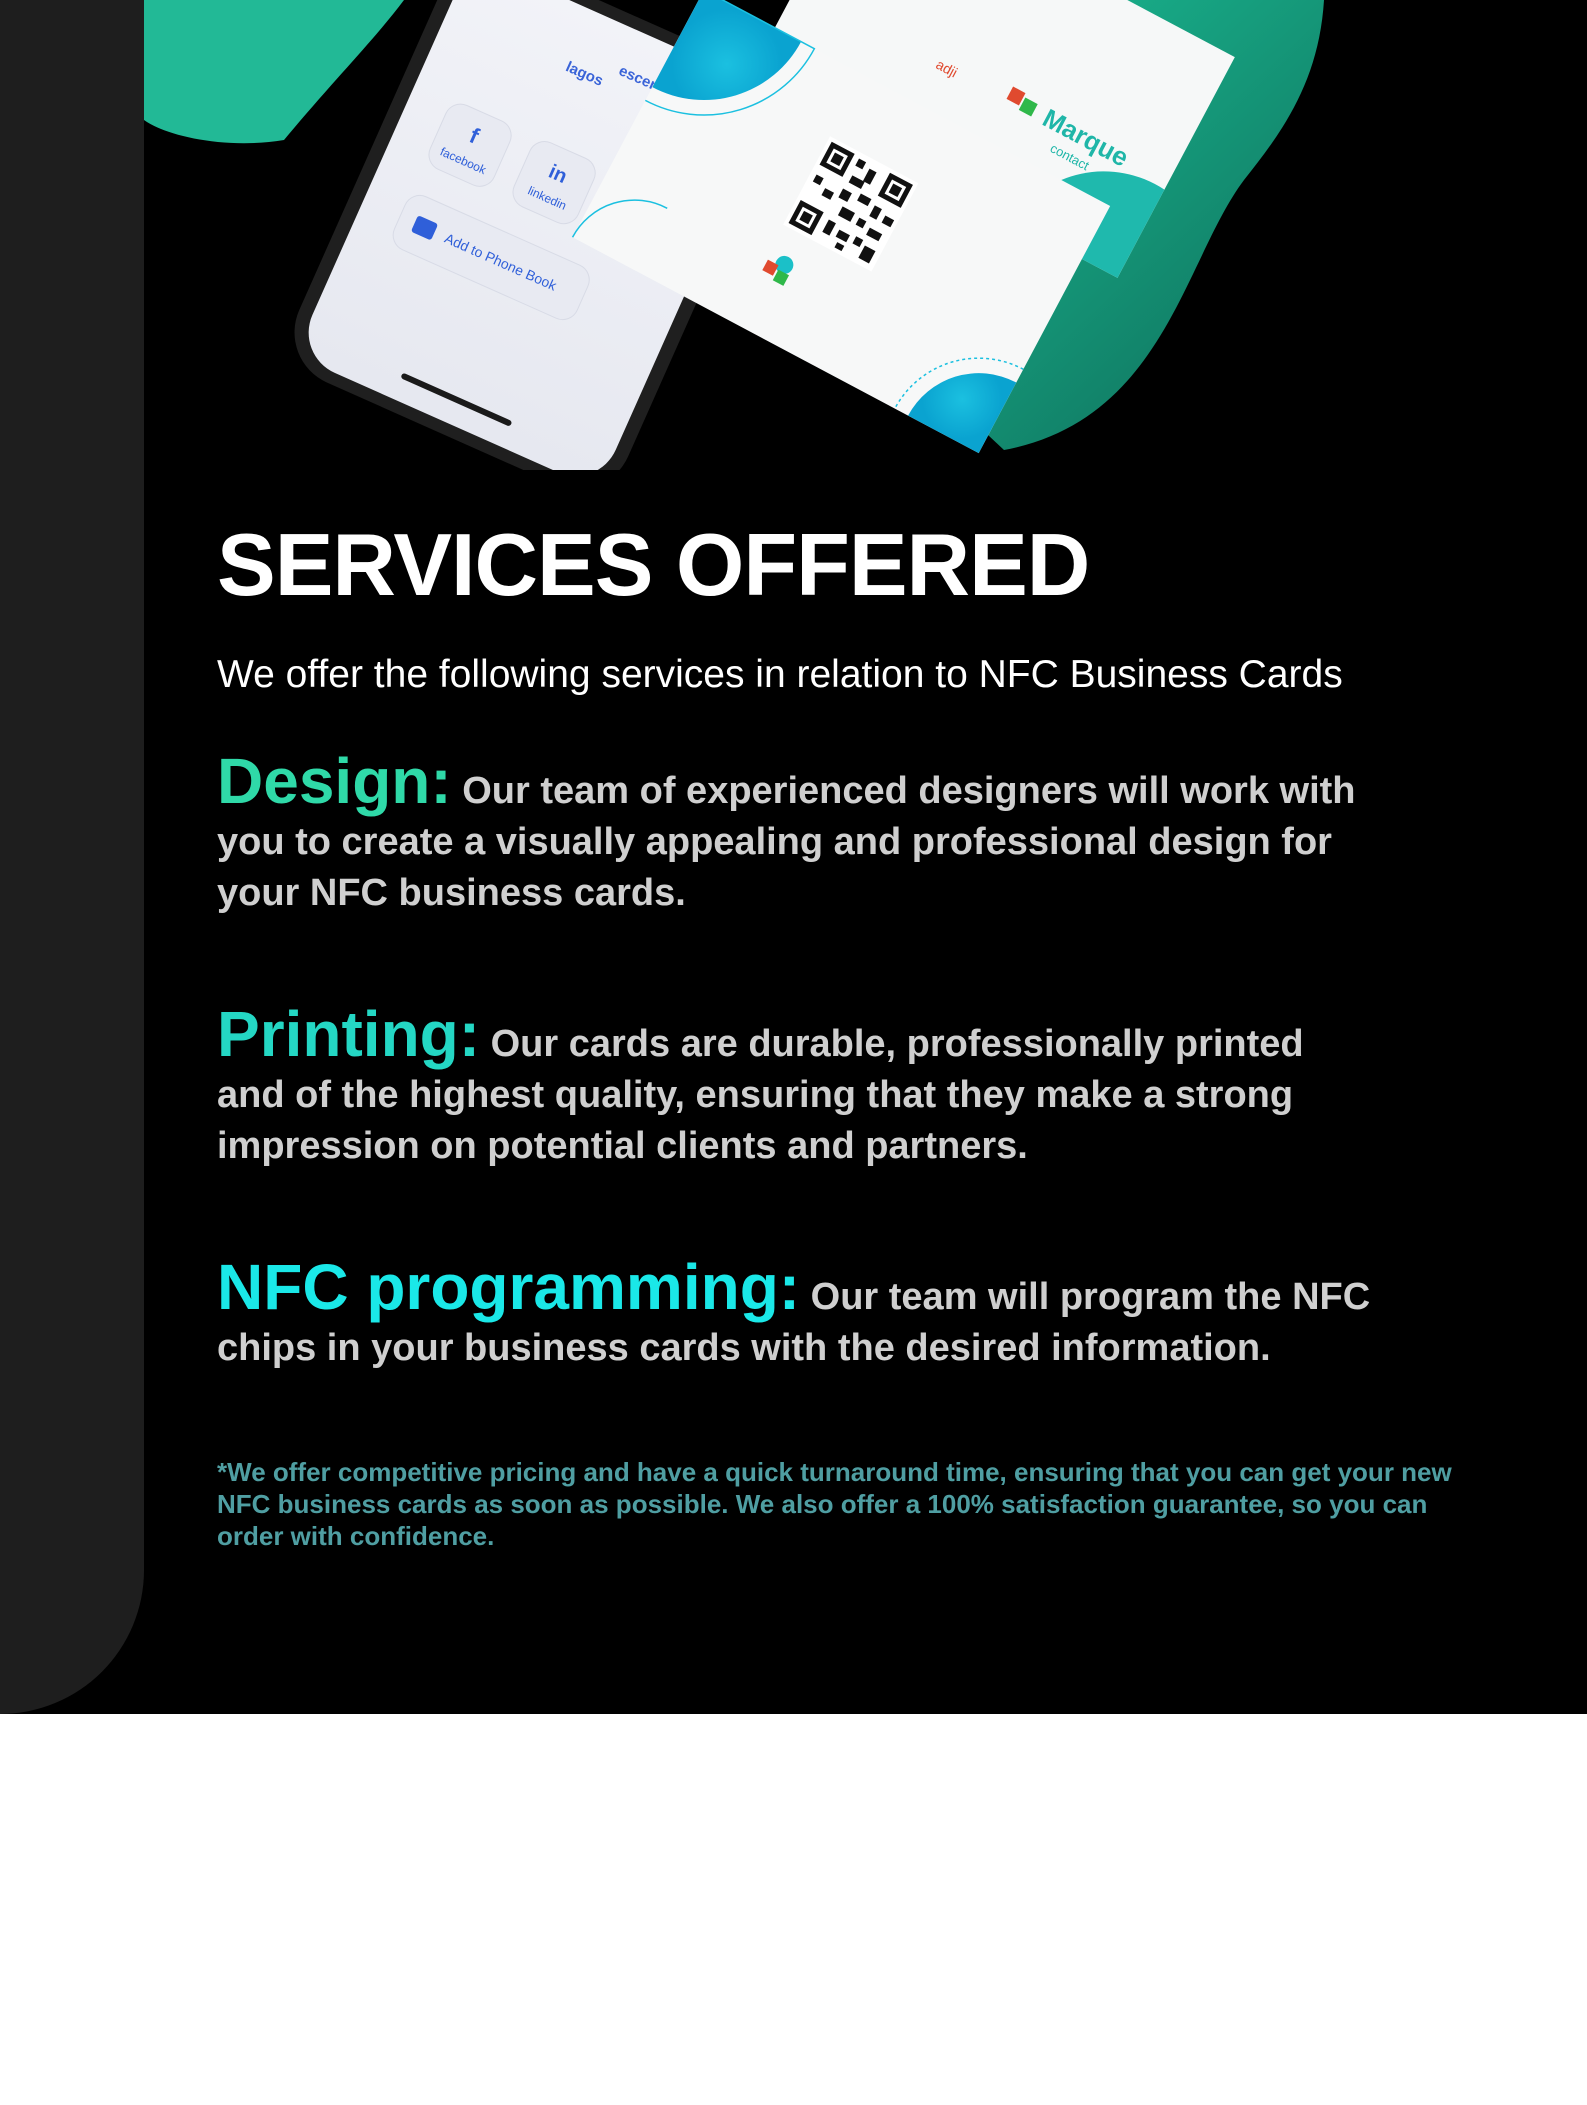 This screenshot has height=2105, width=1587. What do you see at coordinates (274, 72) in the screenshot?
I see `teal-blob-left` at bounding box center [274, 72].